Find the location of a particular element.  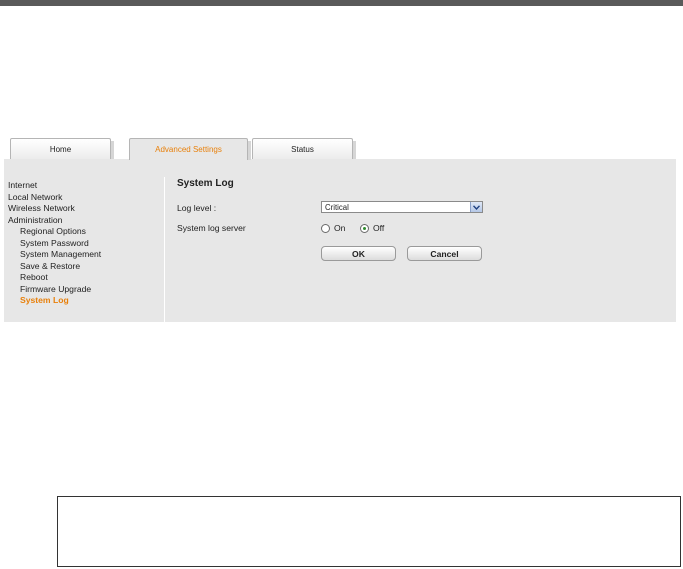

tab-advanced-settings: Advanced Settings is located at coordinates (190, 149).